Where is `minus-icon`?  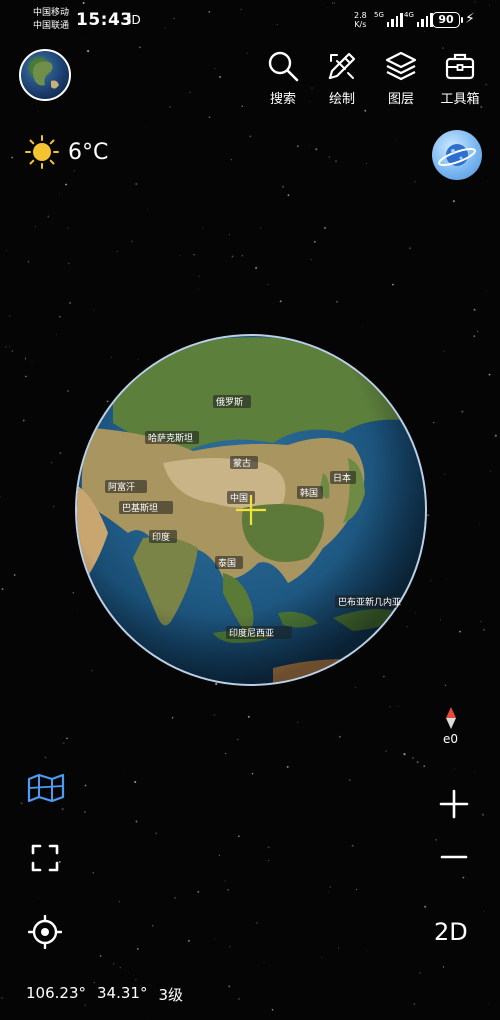 minus-icon is located at coordinates (454, 857).